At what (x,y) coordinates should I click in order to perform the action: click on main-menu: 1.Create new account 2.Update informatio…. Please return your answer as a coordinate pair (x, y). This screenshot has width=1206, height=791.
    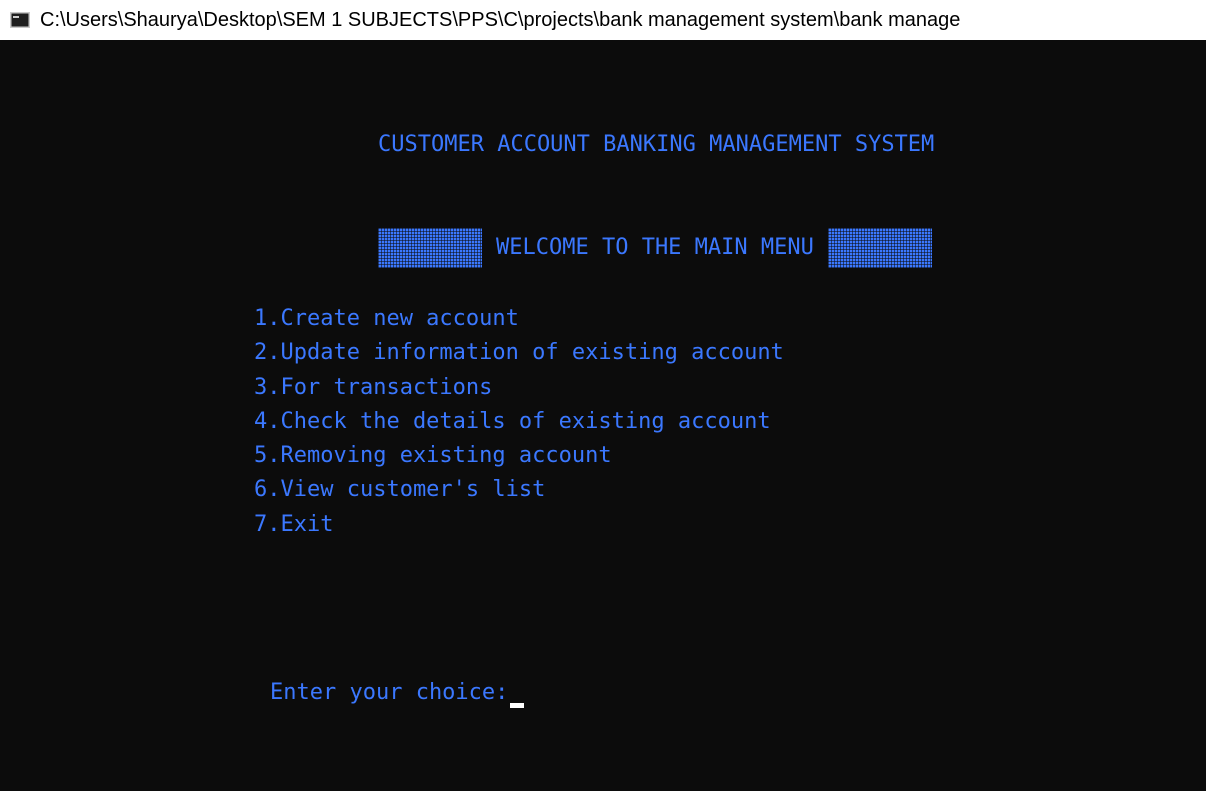
    Looking at the image, I should click on (519, 422).